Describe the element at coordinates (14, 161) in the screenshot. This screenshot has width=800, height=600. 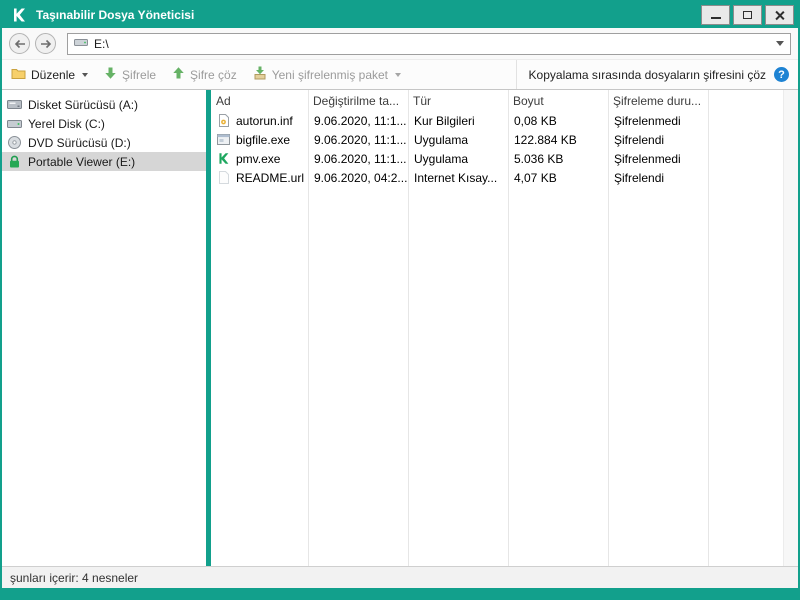
I see `lock-icon` at that location.